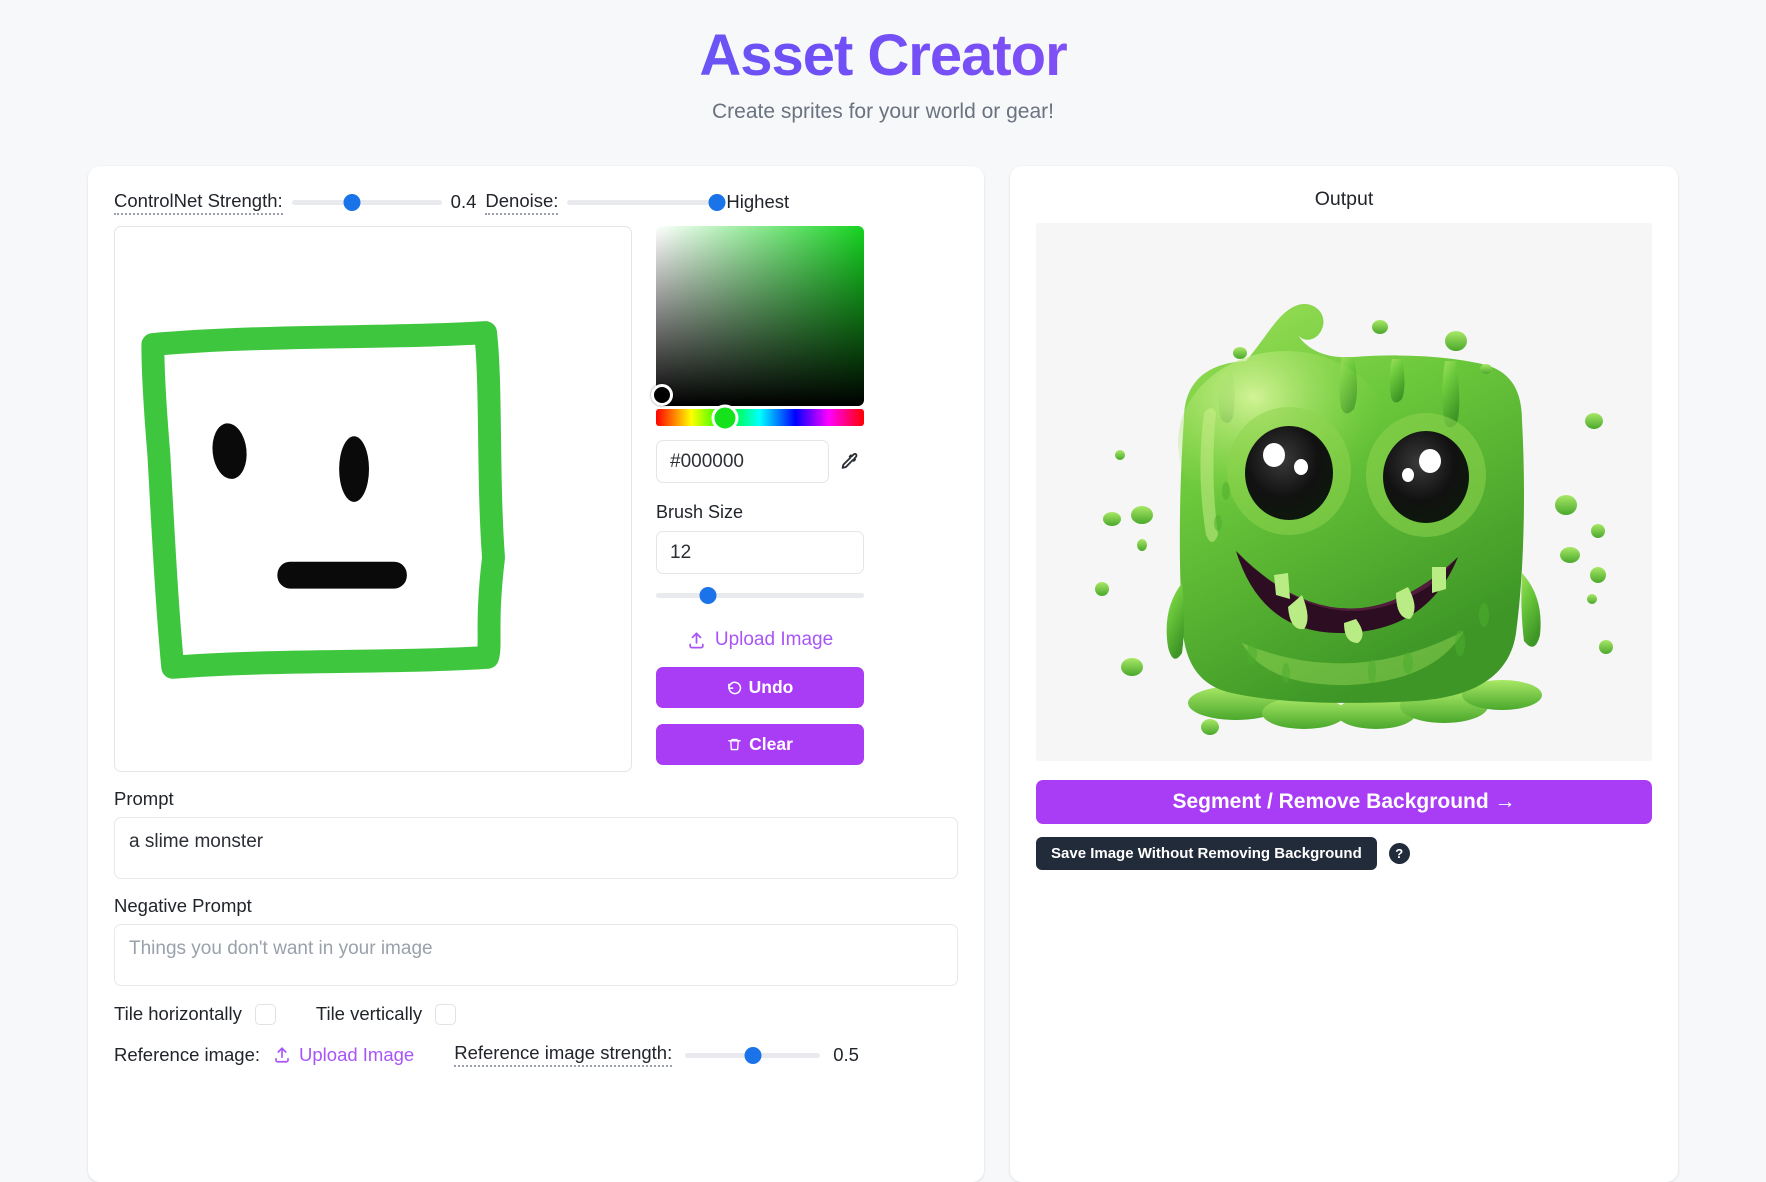  Describe the element at coordinates (734, 744) in the screenshot. I see `trash-icon` at that location.